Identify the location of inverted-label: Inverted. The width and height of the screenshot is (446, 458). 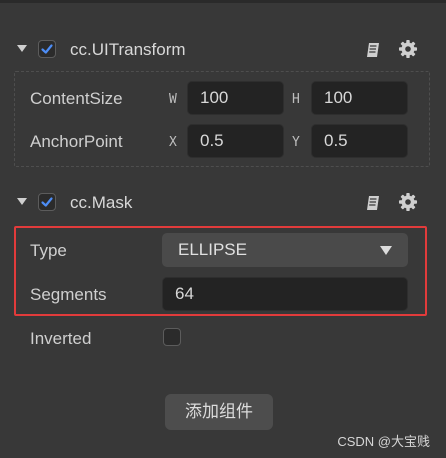
(61, 338).